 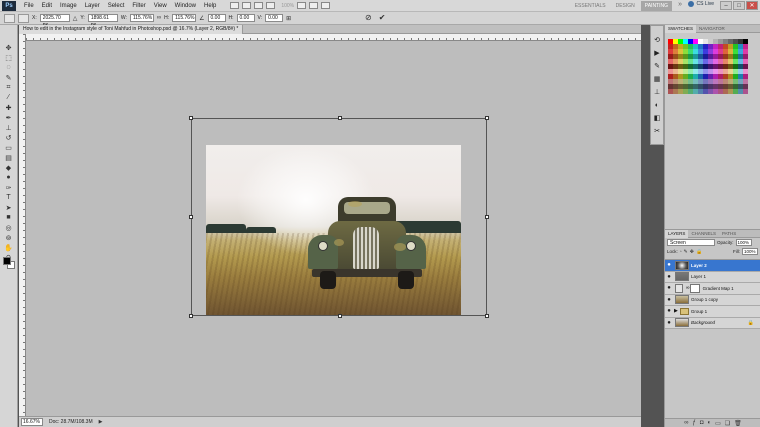 What do you see at coordinates (712, 277) in the screenshot?
I see `layer-row: ● Layer 1` at bounding box center [712, 277].